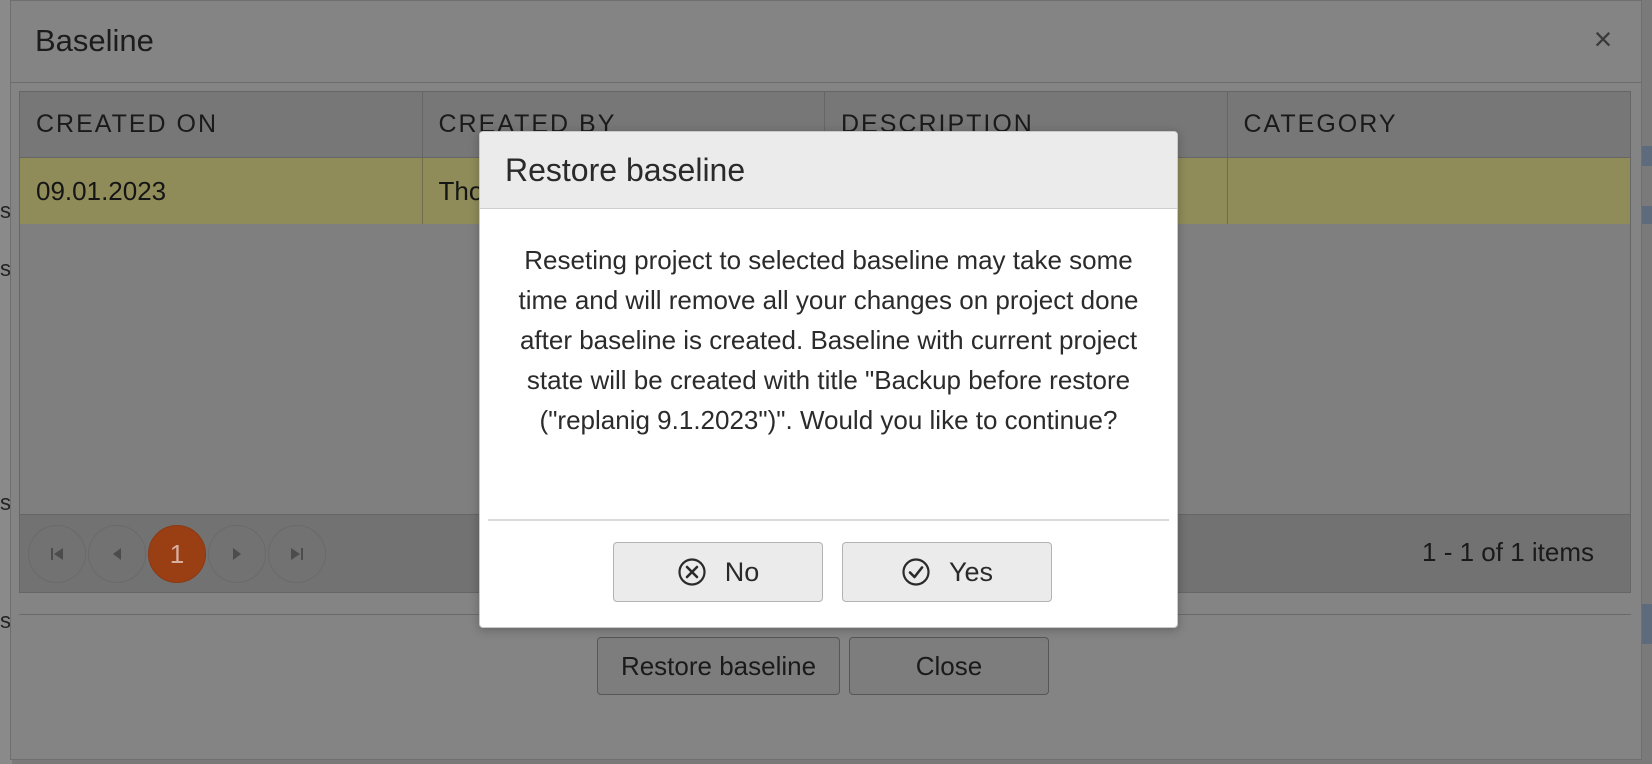 Image resolution: width=1652 pixels, height=764 pixels. Describe the element at coordinates (826, 42) in the screenshot. I see `window-header: Baseline ×` at that location.